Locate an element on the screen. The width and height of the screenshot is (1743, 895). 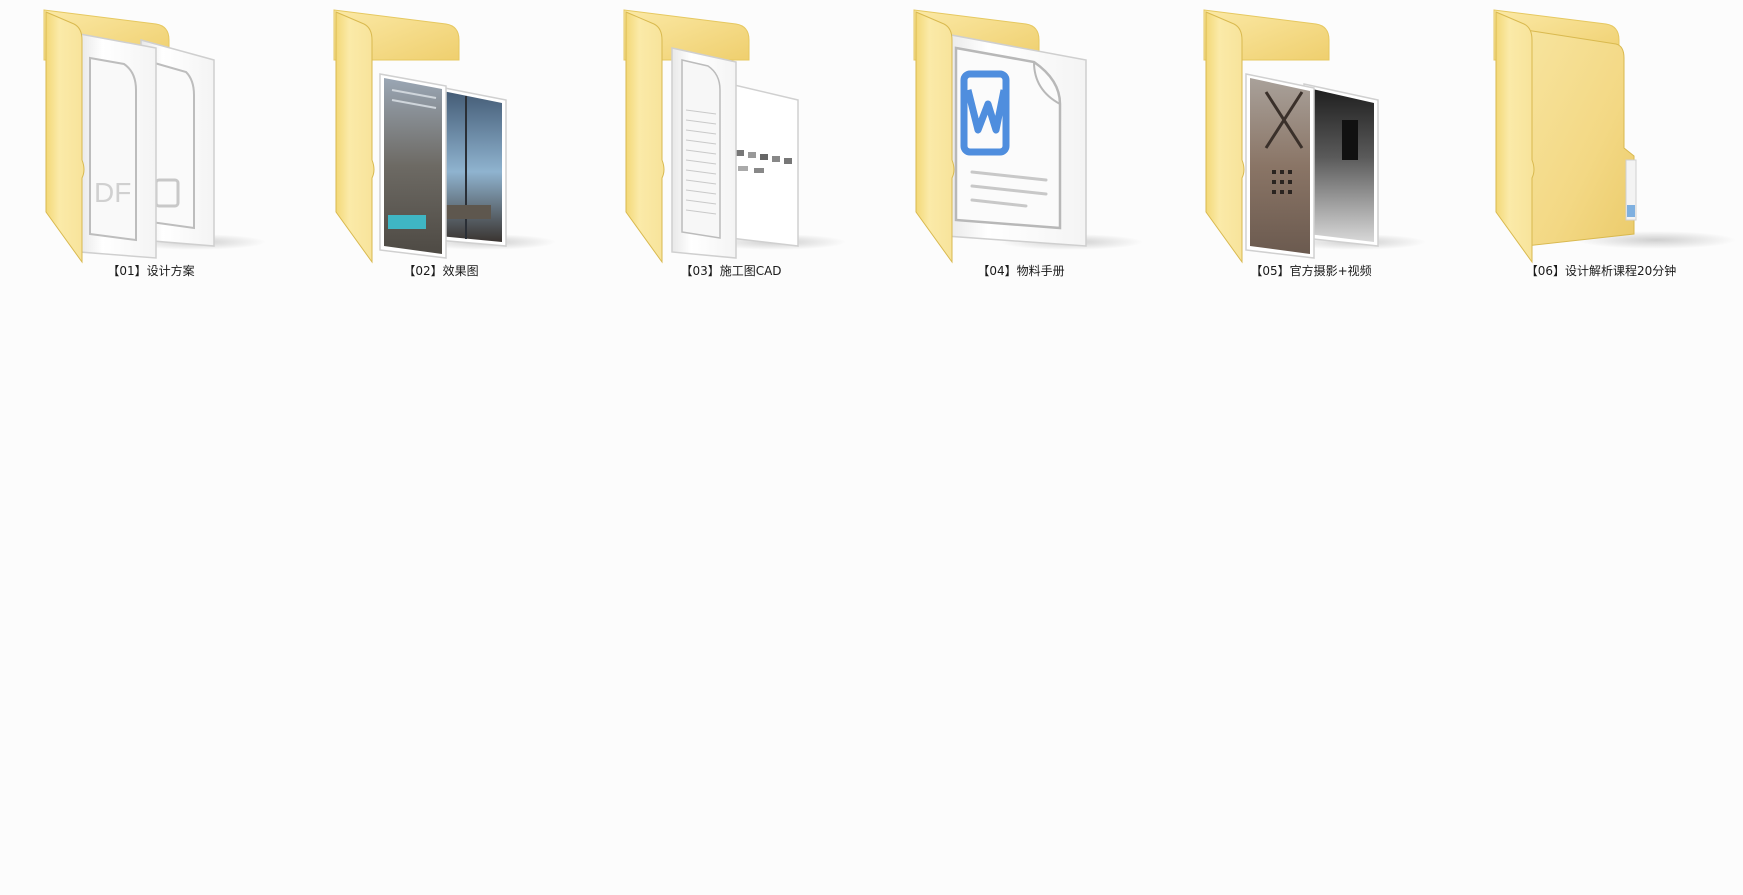
empty-folder-icon is located at coordinates (1581, 138).